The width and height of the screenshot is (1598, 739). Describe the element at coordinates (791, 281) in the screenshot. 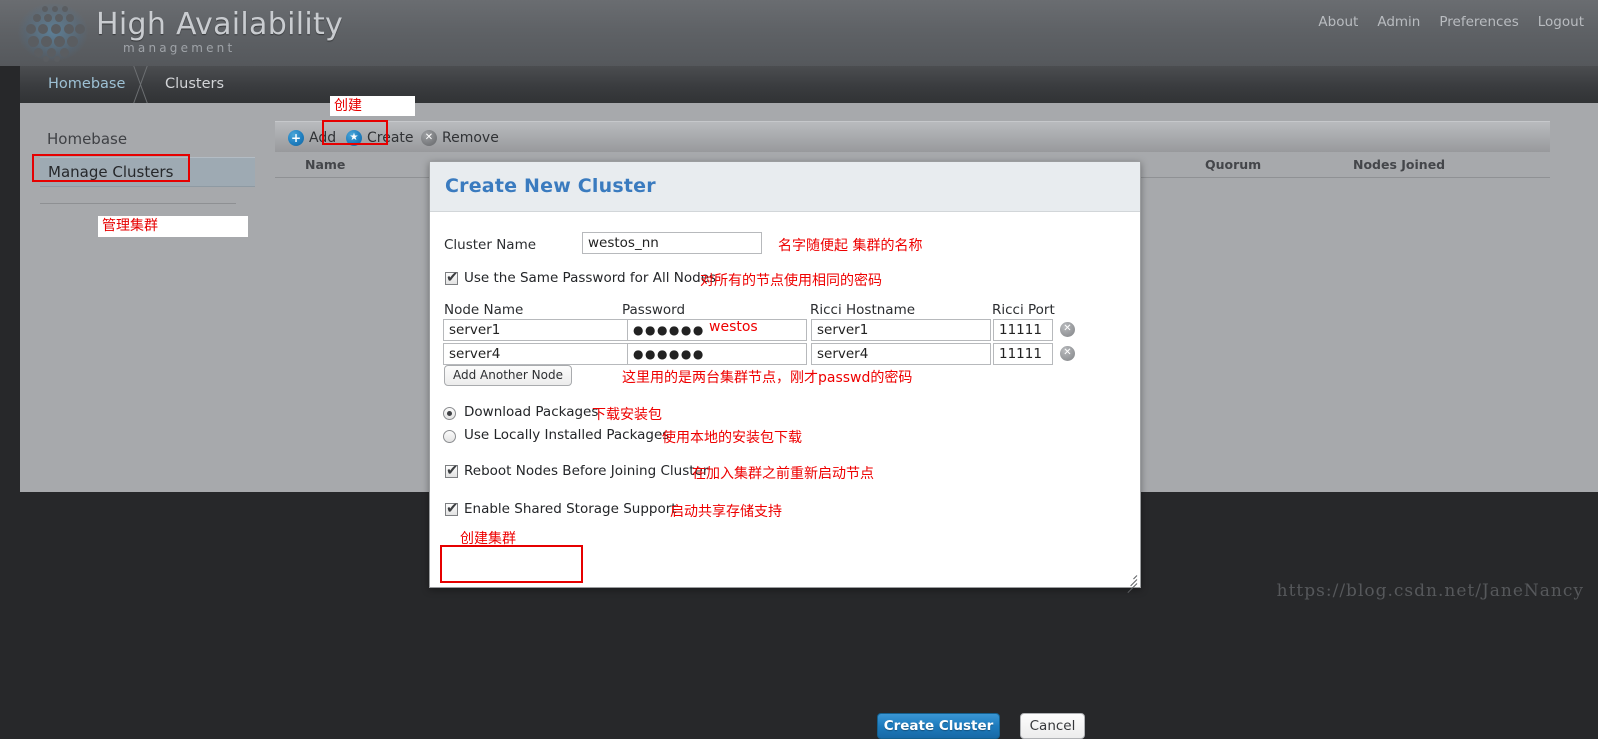

I see `annotation-same-password: 对所有的节点使用相同的密码` at that location.